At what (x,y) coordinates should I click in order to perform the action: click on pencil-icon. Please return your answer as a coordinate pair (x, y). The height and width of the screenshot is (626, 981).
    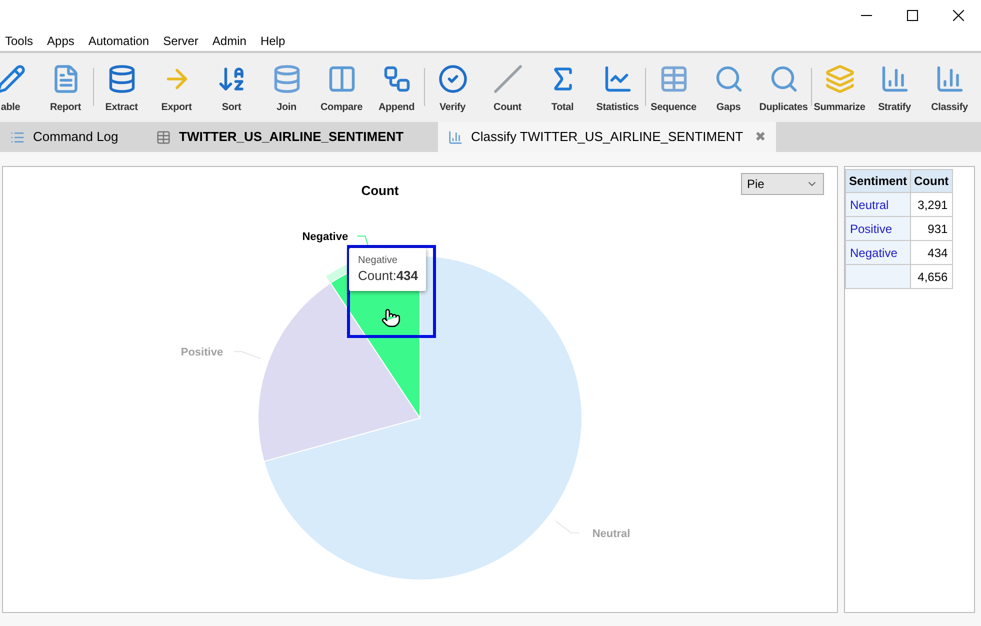
    Looking at the image, I should click on (13, 79).